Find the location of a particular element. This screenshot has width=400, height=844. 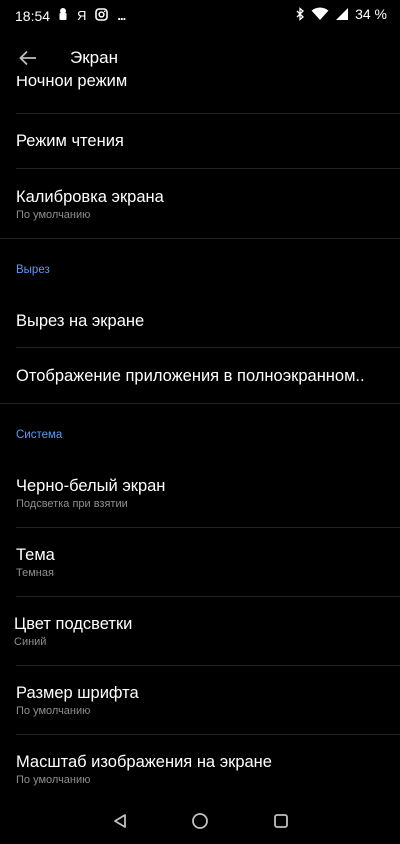

nav-home-button is located at coordinates (200, 821).